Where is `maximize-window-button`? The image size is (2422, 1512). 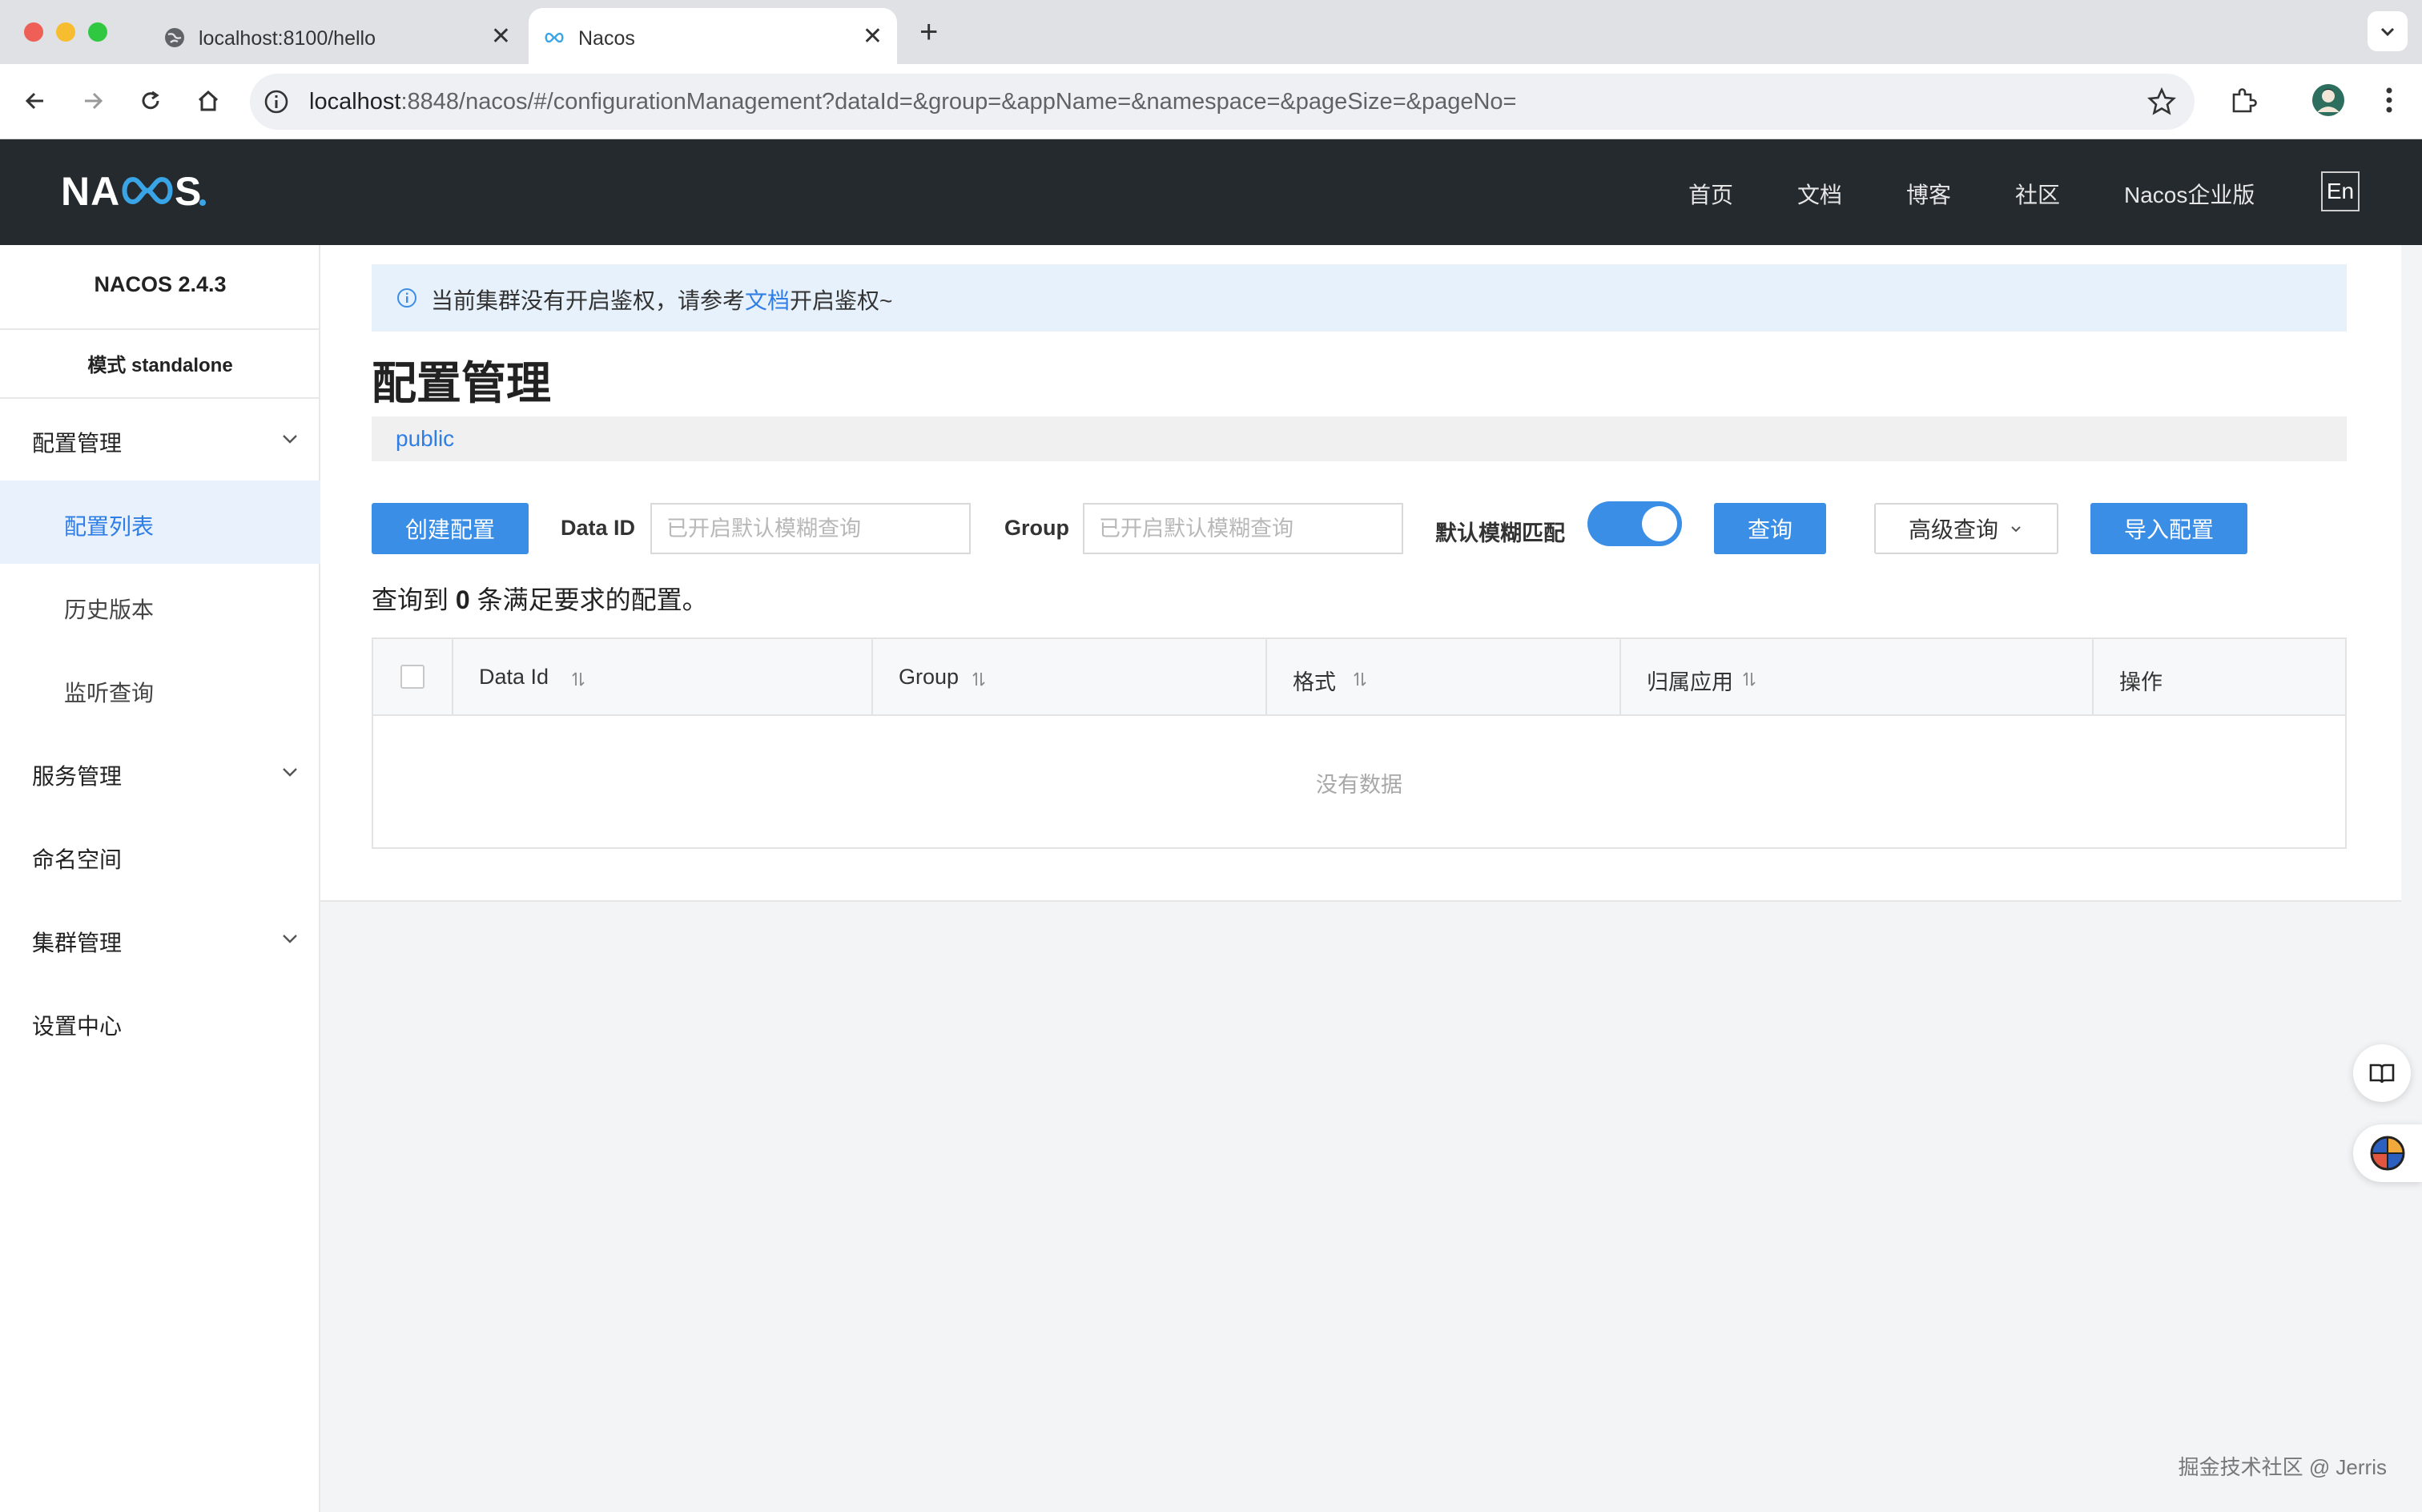 maximize-window-button is located at coordinates (97, 32).